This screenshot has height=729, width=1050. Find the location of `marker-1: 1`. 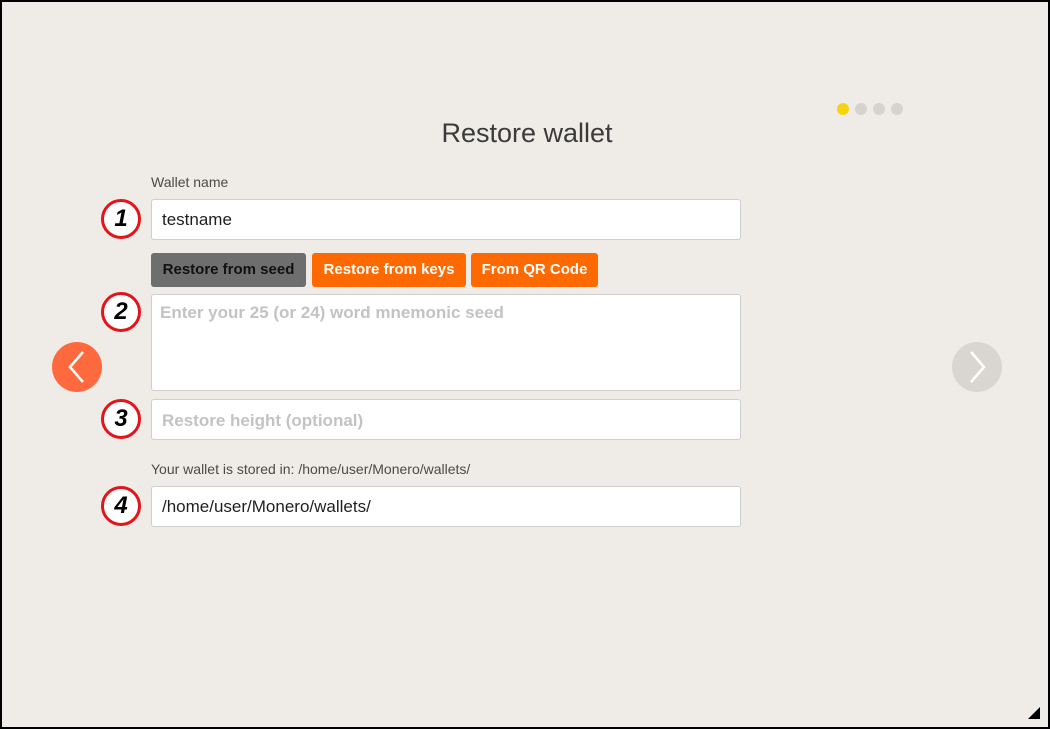

marker-1: 1 is located at coordinates (121, 219).